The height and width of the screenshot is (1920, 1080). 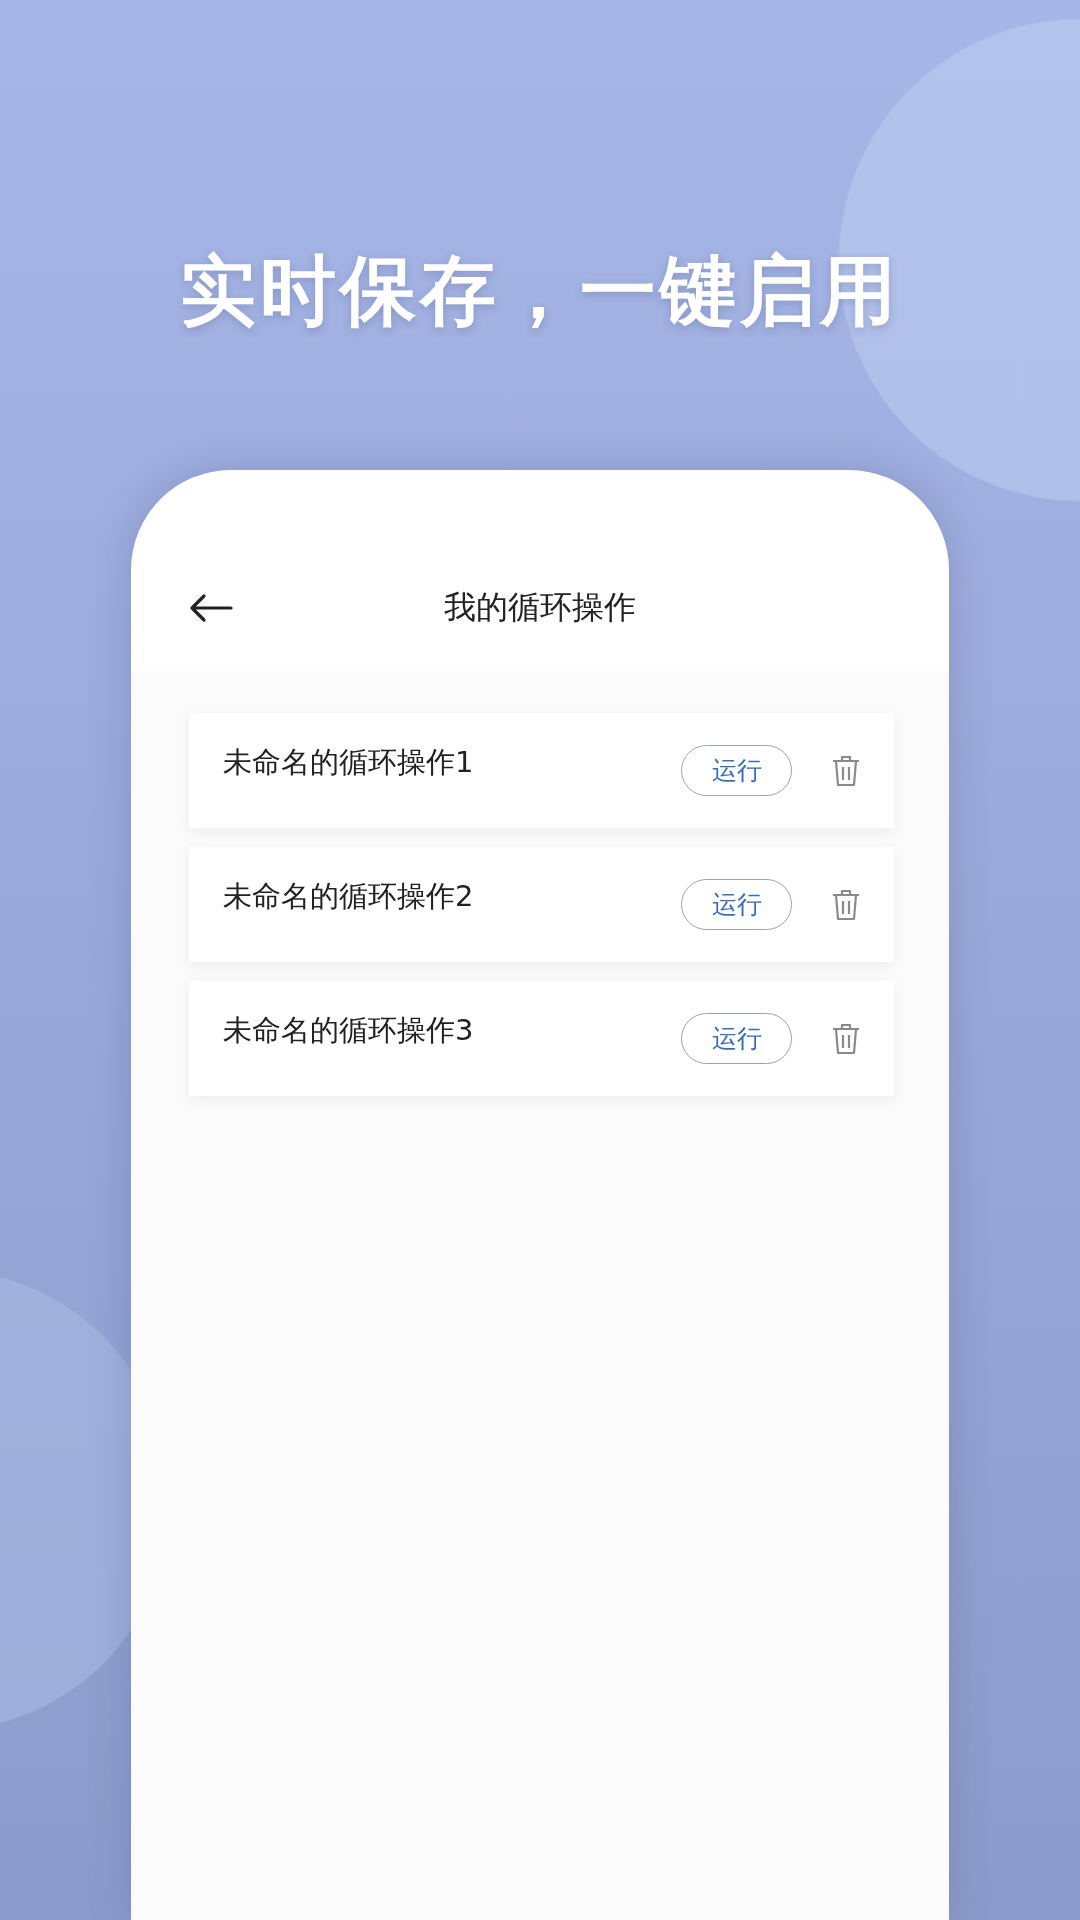 I want to click on screen-title: 我的循环操作, so click(x=540, y=608).